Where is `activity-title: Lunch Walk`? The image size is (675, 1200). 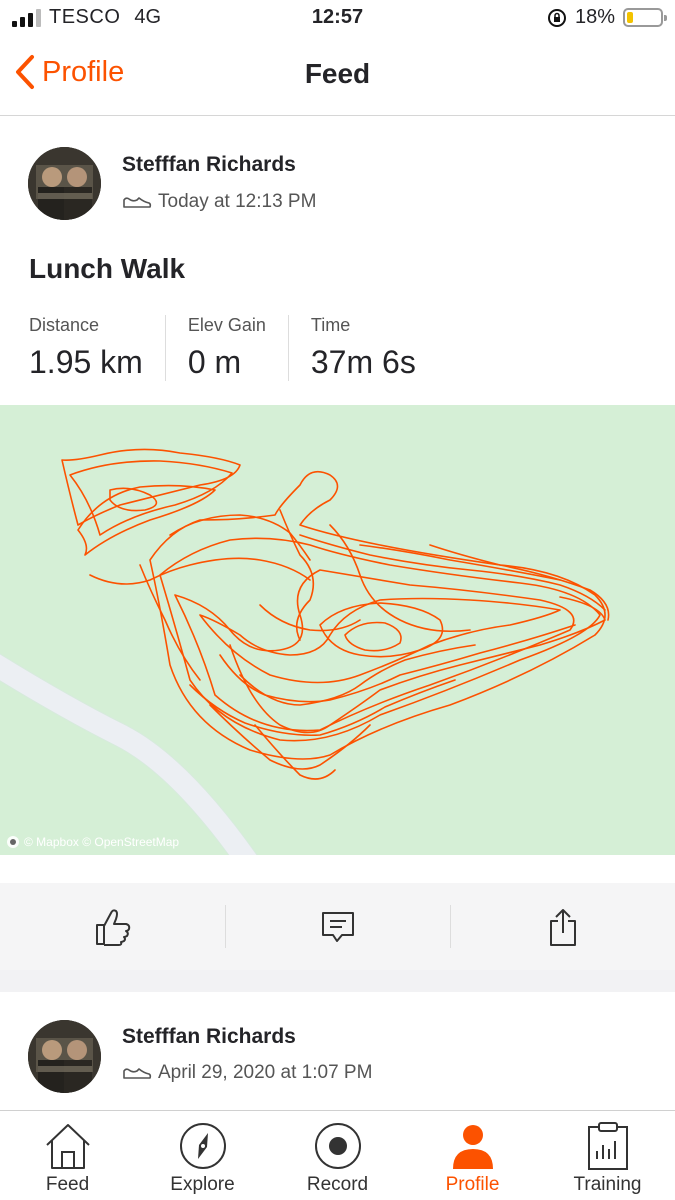 activity-title: Lunch Walk is located at coordinates (107, 269).